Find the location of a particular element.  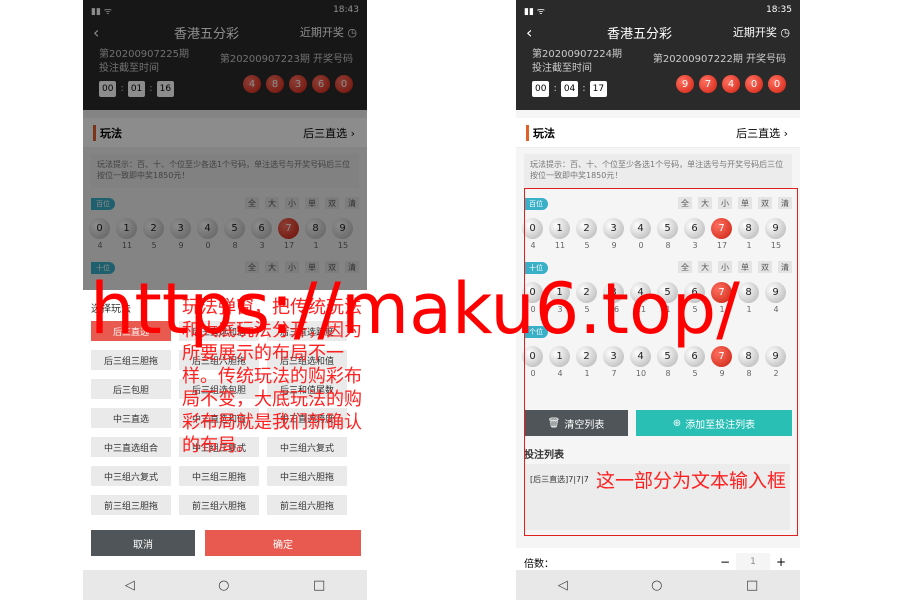

watermark-url: https://maku6.top/ is located at coordinates (415, 309).